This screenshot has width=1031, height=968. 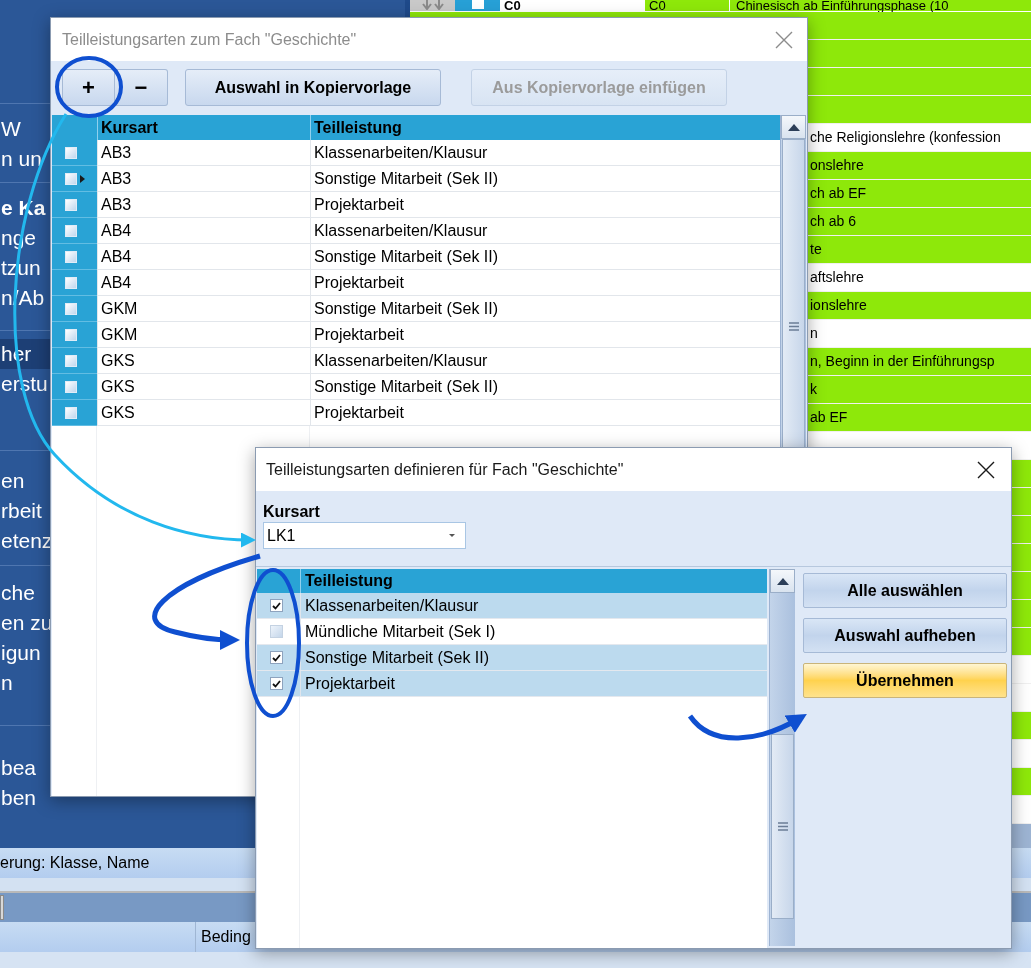 I want to click on dialog-button: Auswahl aufheben, so click(x=905, y=635).